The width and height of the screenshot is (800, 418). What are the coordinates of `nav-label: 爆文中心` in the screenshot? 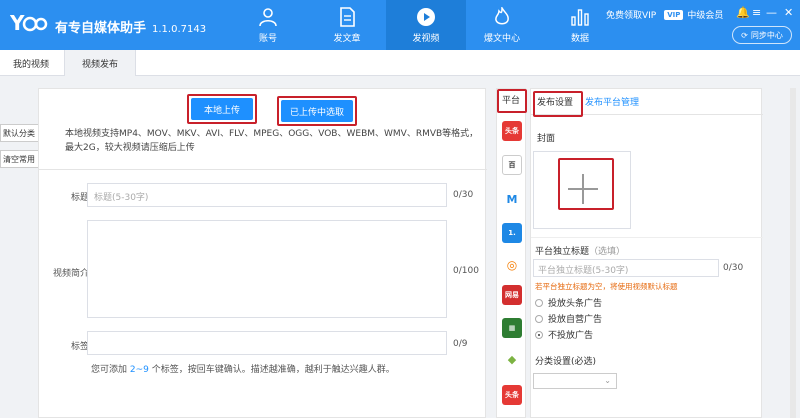 It's located at (501, 38).